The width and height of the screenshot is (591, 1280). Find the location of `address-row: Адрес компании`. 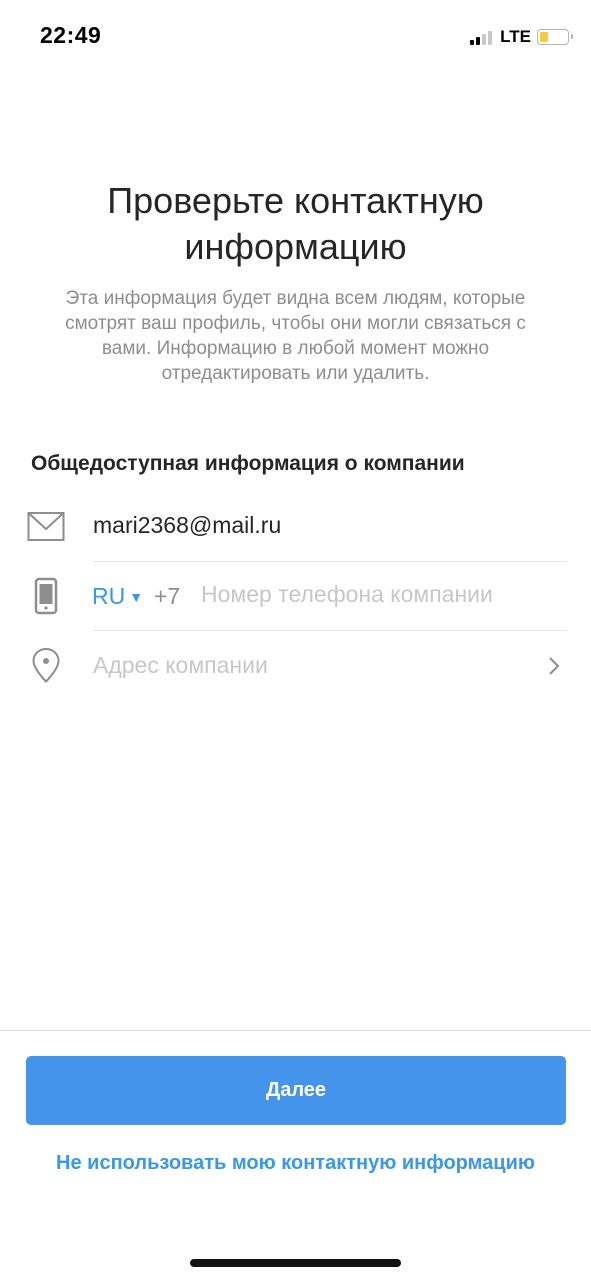

address-row: Адрес компании is located at coordinates (295, 666).